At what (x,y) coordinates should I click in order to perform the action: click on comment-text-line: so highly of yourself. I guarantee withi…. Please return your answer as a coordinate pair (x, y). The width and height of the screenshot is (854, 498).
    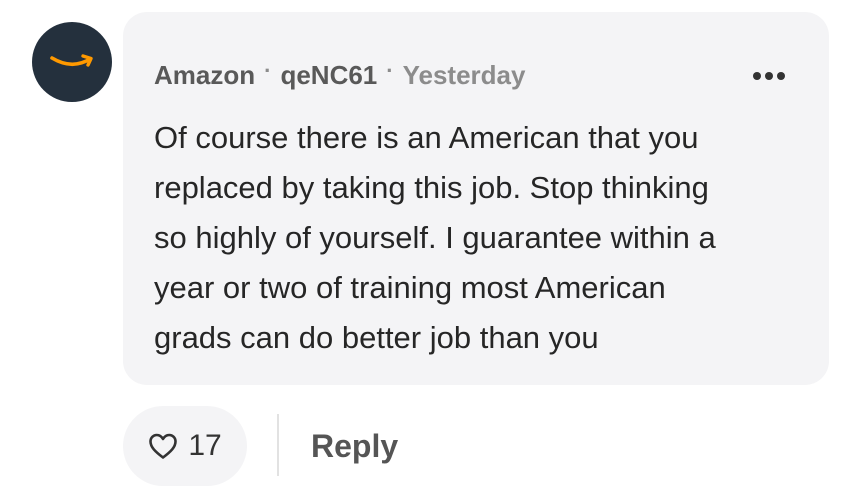
    Looking at the image, I should click on (435, 237).